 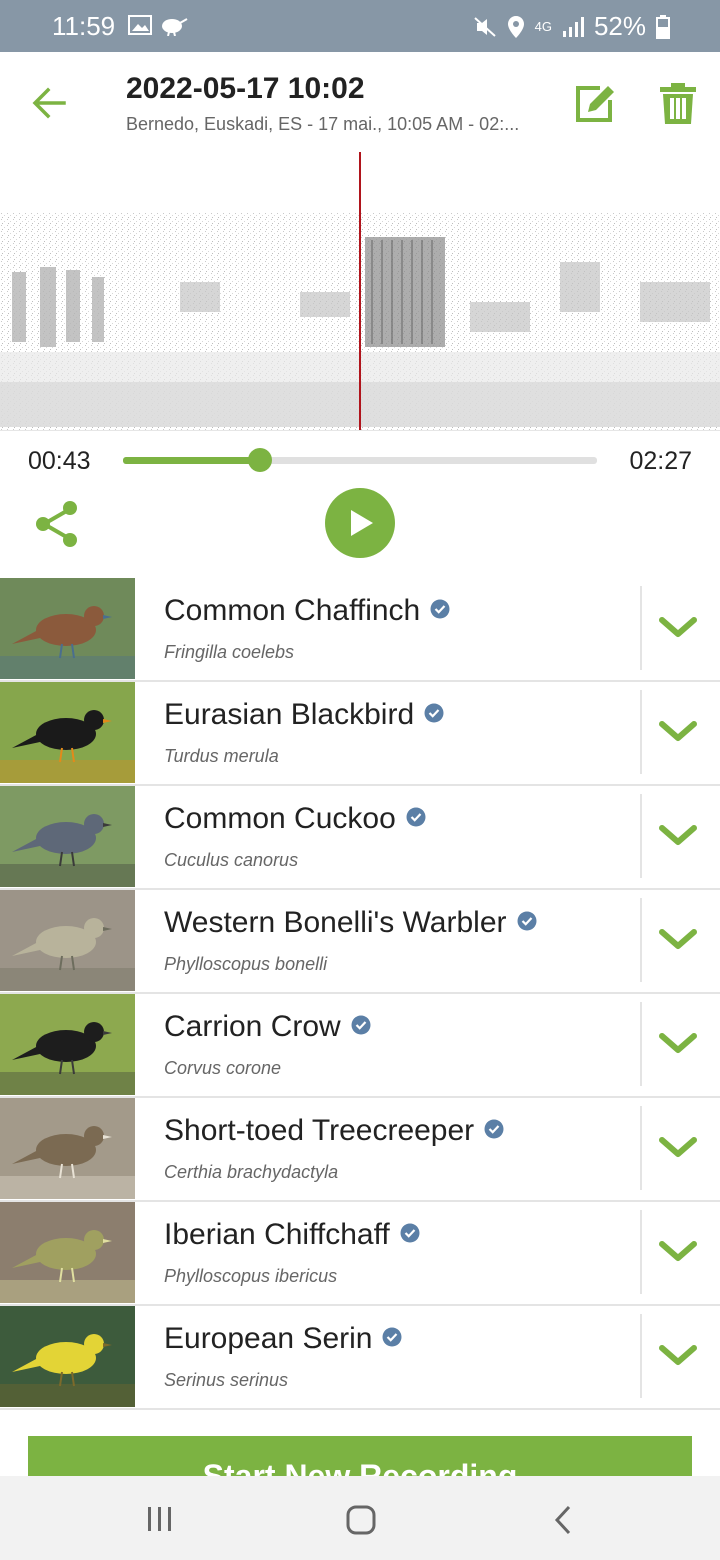 I want to click on species-common-name: Short-toed Treecreeper, so click(x=334, y=1131).